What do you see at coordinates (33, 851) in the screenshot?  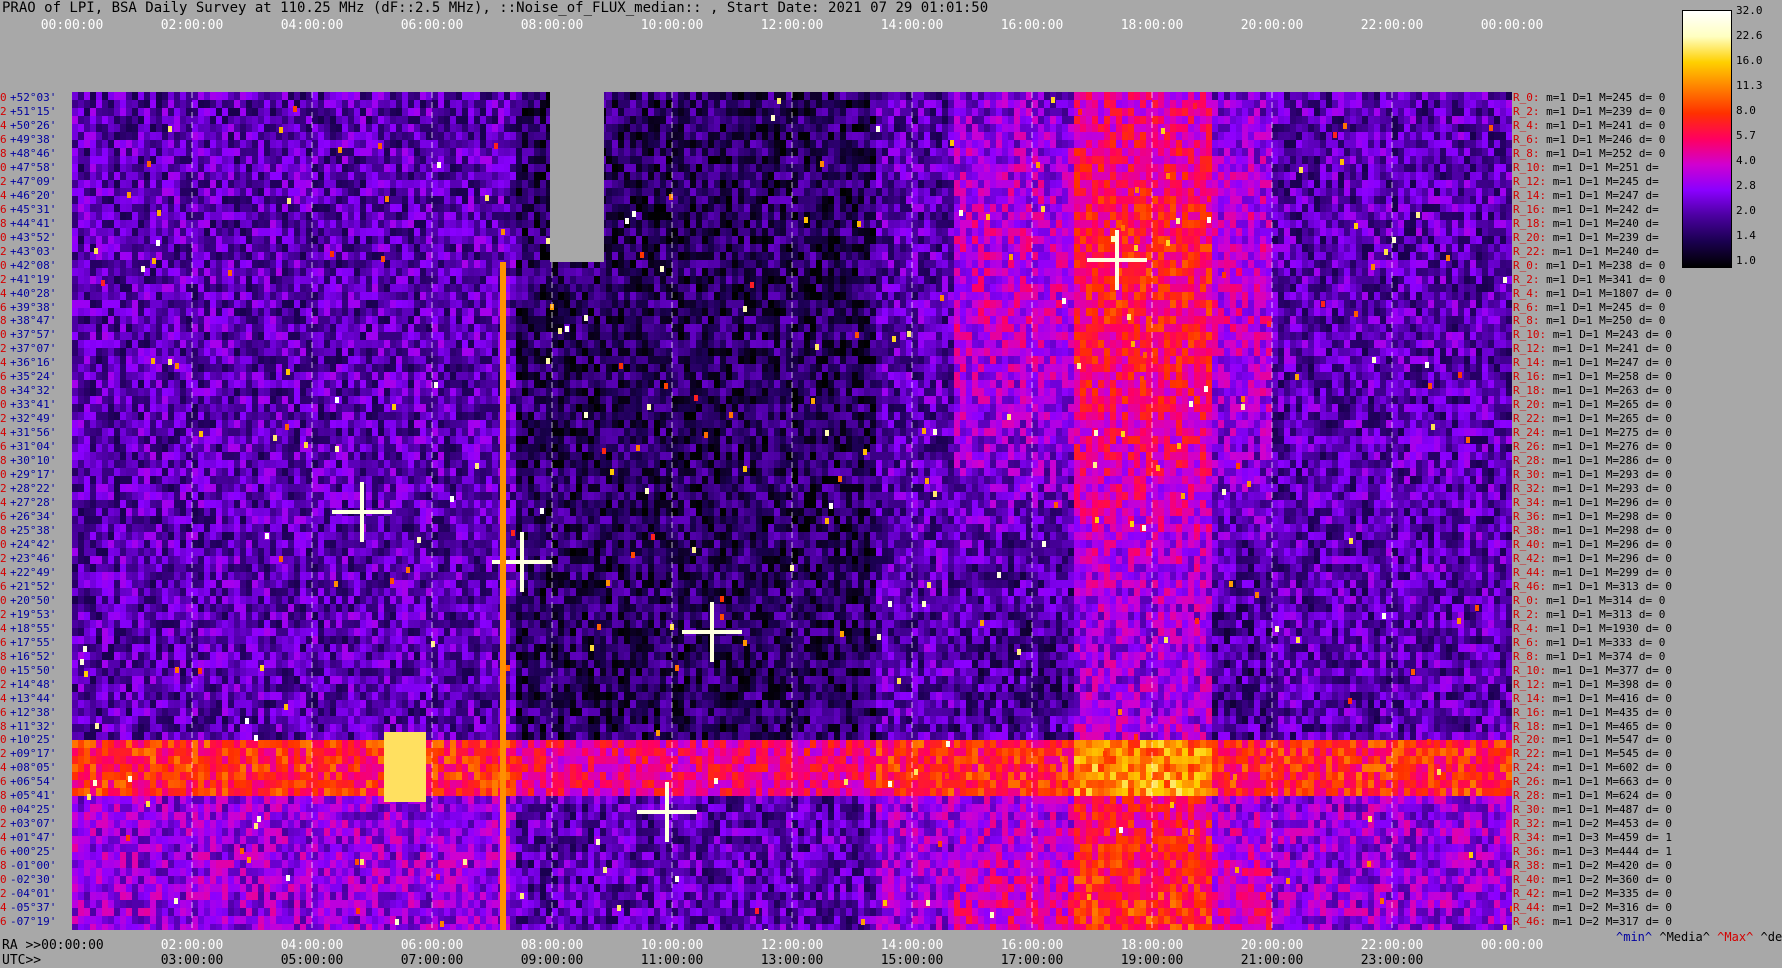 I see `declination-value: +00°25'` at bounding box center [33, 851].